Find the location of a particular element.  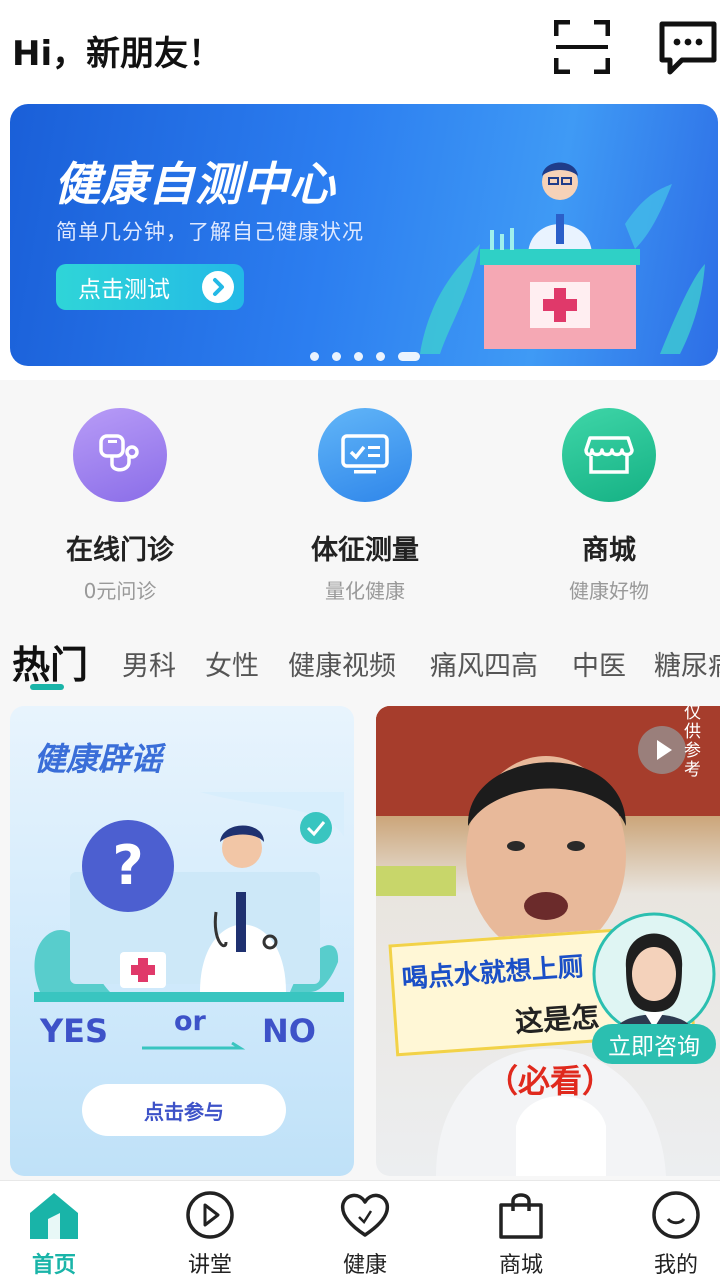

nav-lecture: 讲堂 is located at coordinates (210, 1234).